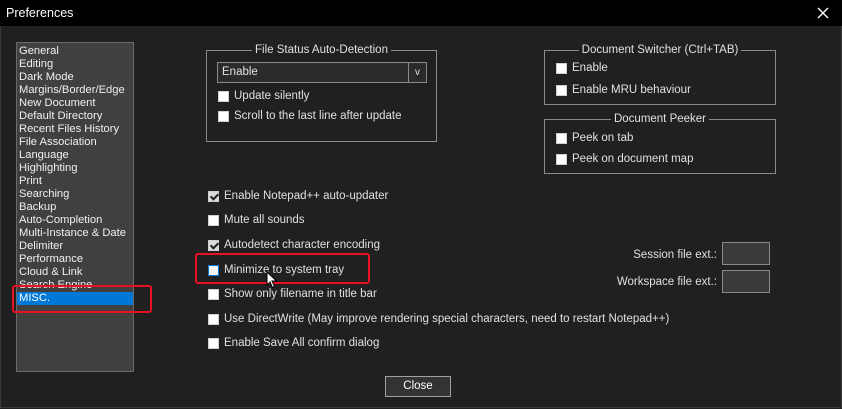  What do you see at coordinates (660, 143) in the screenshot?
I see `doc-peeker-group: Document Peeker` at bounding box center [660, 143].